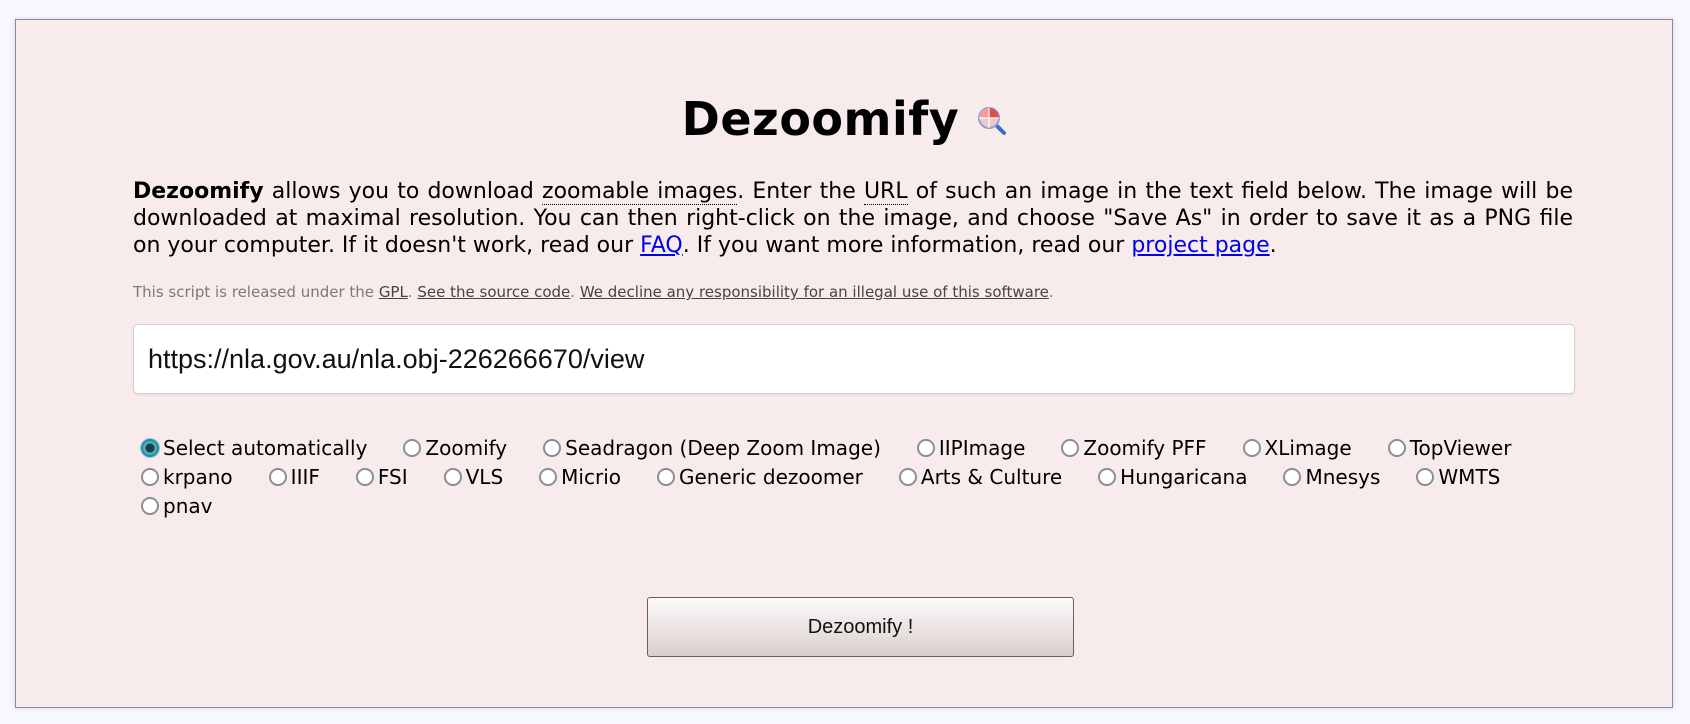 The height and width of the screenshot is (724, 1690). Describe the element at coordinates (661, 245) in the screenshot. I see `faq-link: FAQ` at that location.